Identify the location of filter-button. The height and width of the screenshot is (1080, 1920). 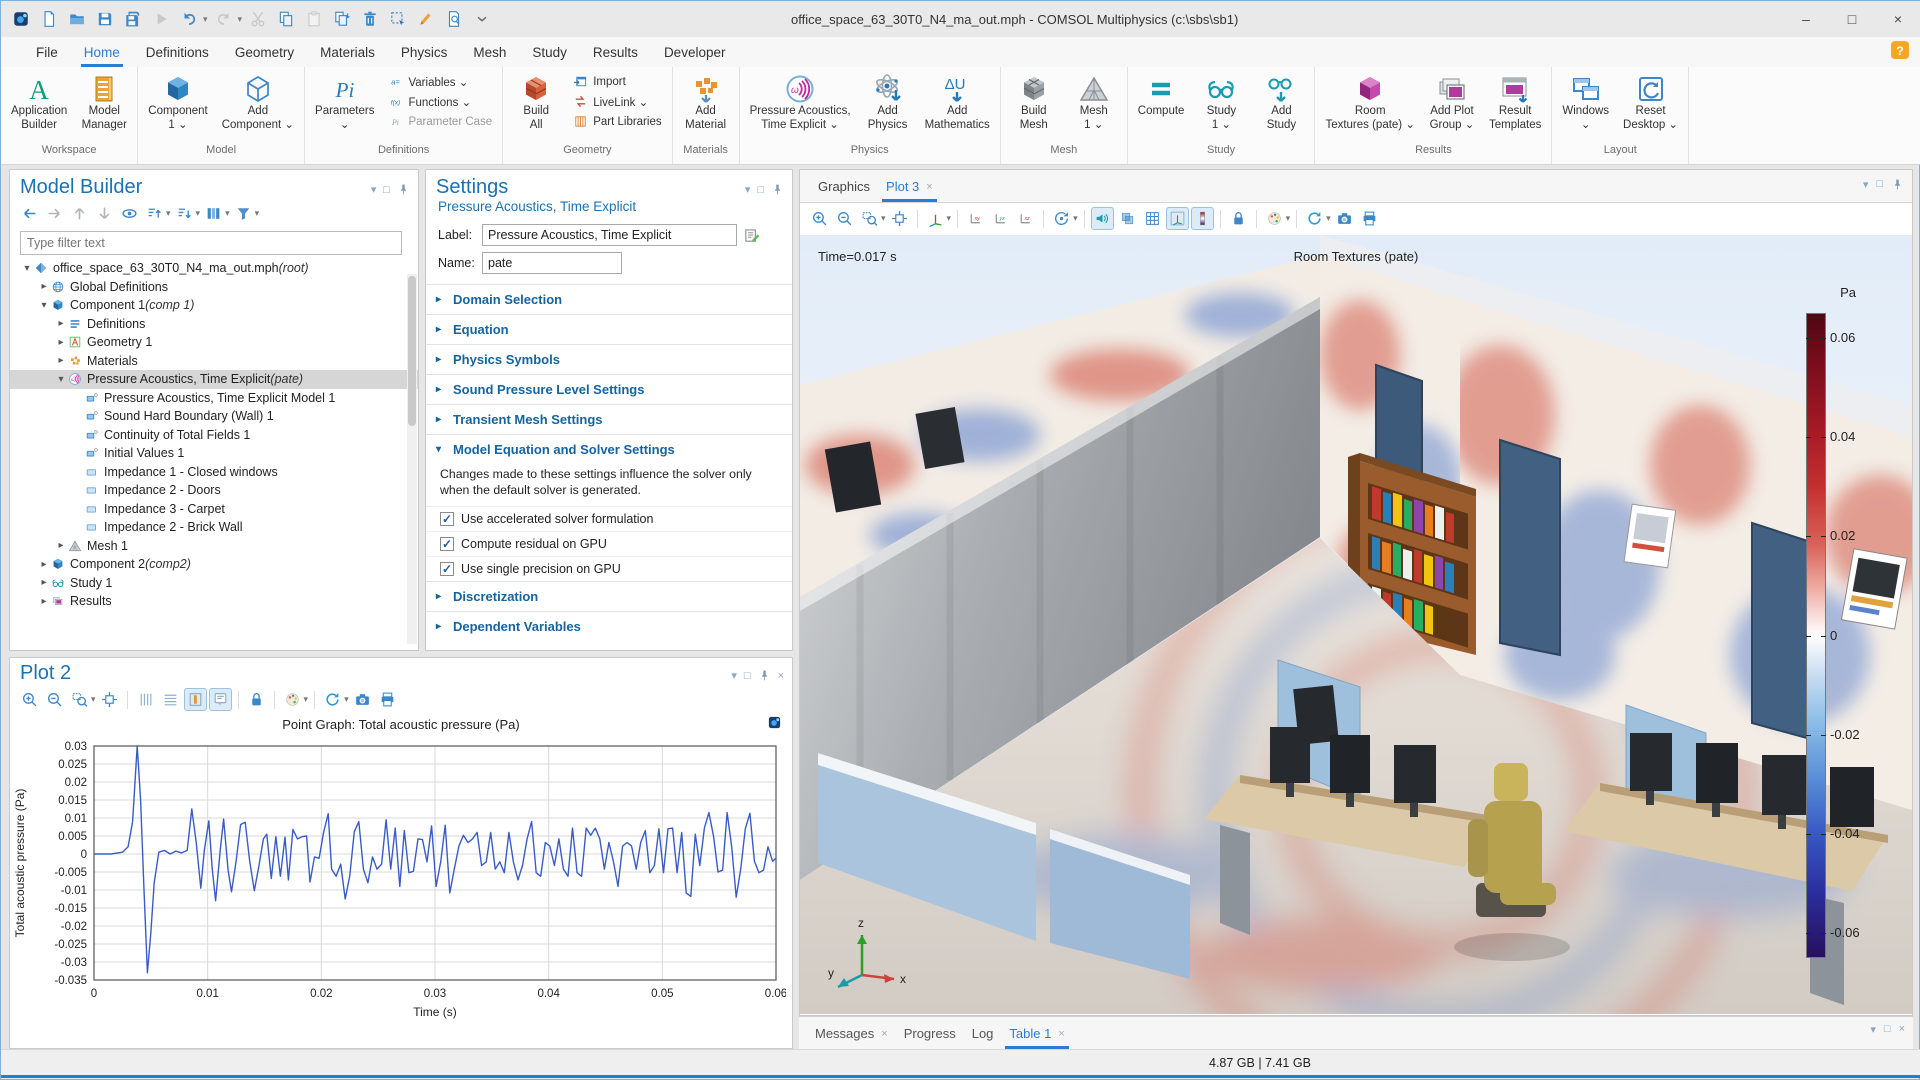
(243, 213).